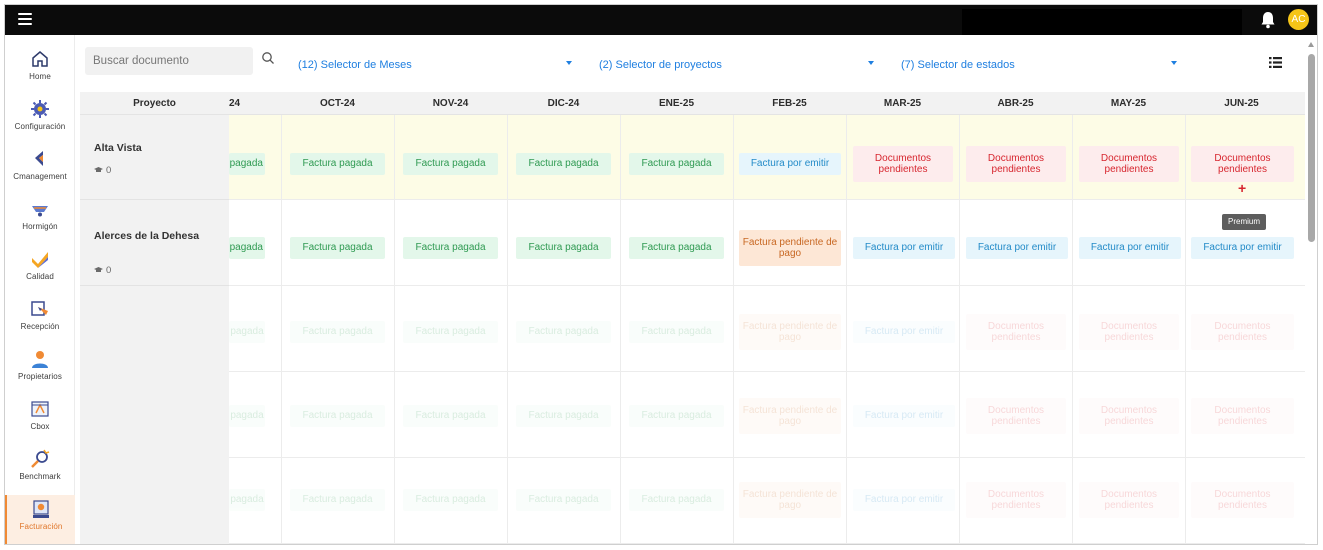 The height and width of the screenshot is (550, 1323). What do you see at coordinates (902, 103) in the screenshot?
I see `column-header-month: MAR-25` at bounding box center [902, 103].